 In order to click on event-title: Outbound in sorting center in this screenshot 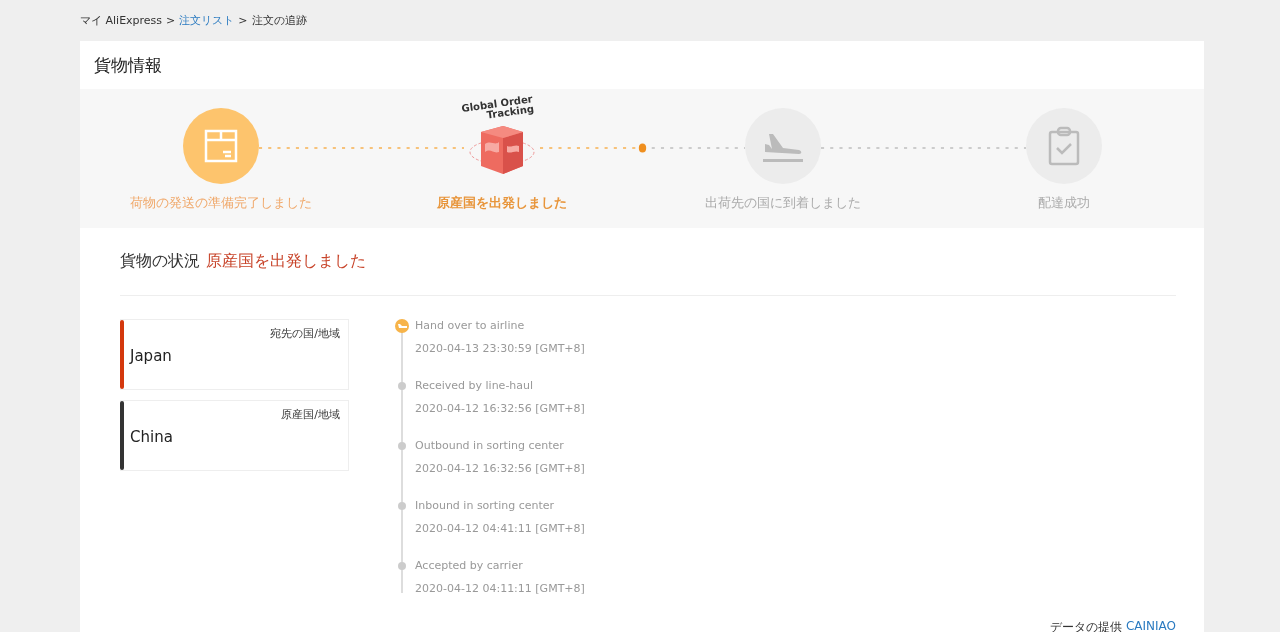, I will do `click(490, 445)`.